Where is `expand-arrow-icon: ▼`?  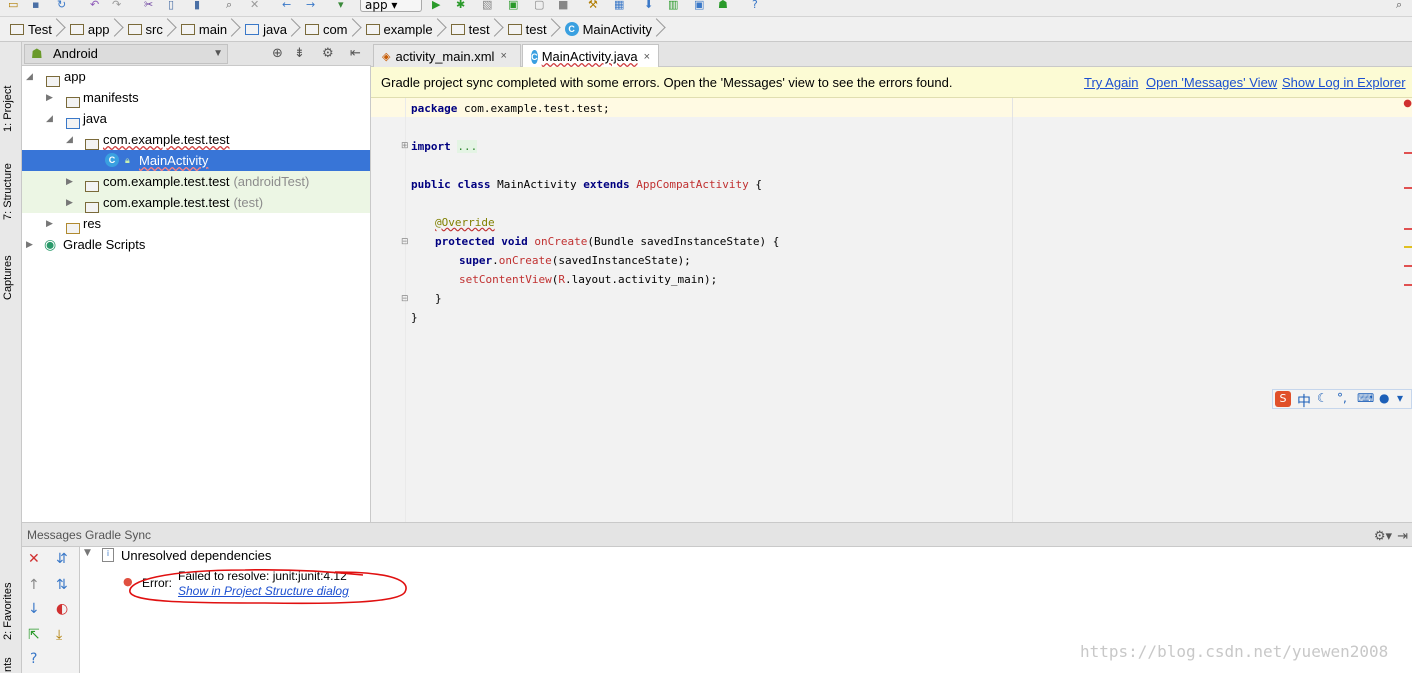 expand-arrow-icon: ▼ is located at coordinates (87, 553).